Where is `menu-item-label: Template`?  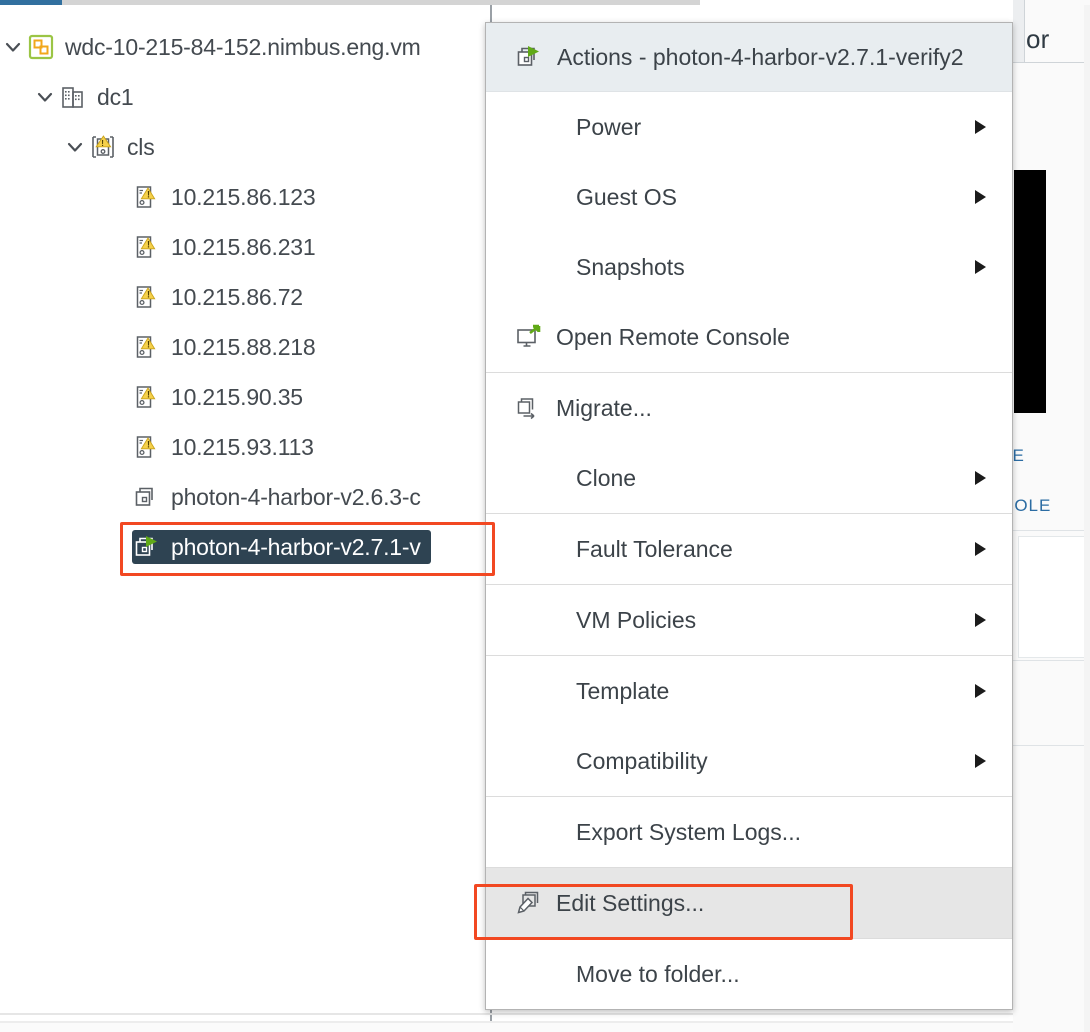
menu-item-label: Template is located at coordinates (623, 690).